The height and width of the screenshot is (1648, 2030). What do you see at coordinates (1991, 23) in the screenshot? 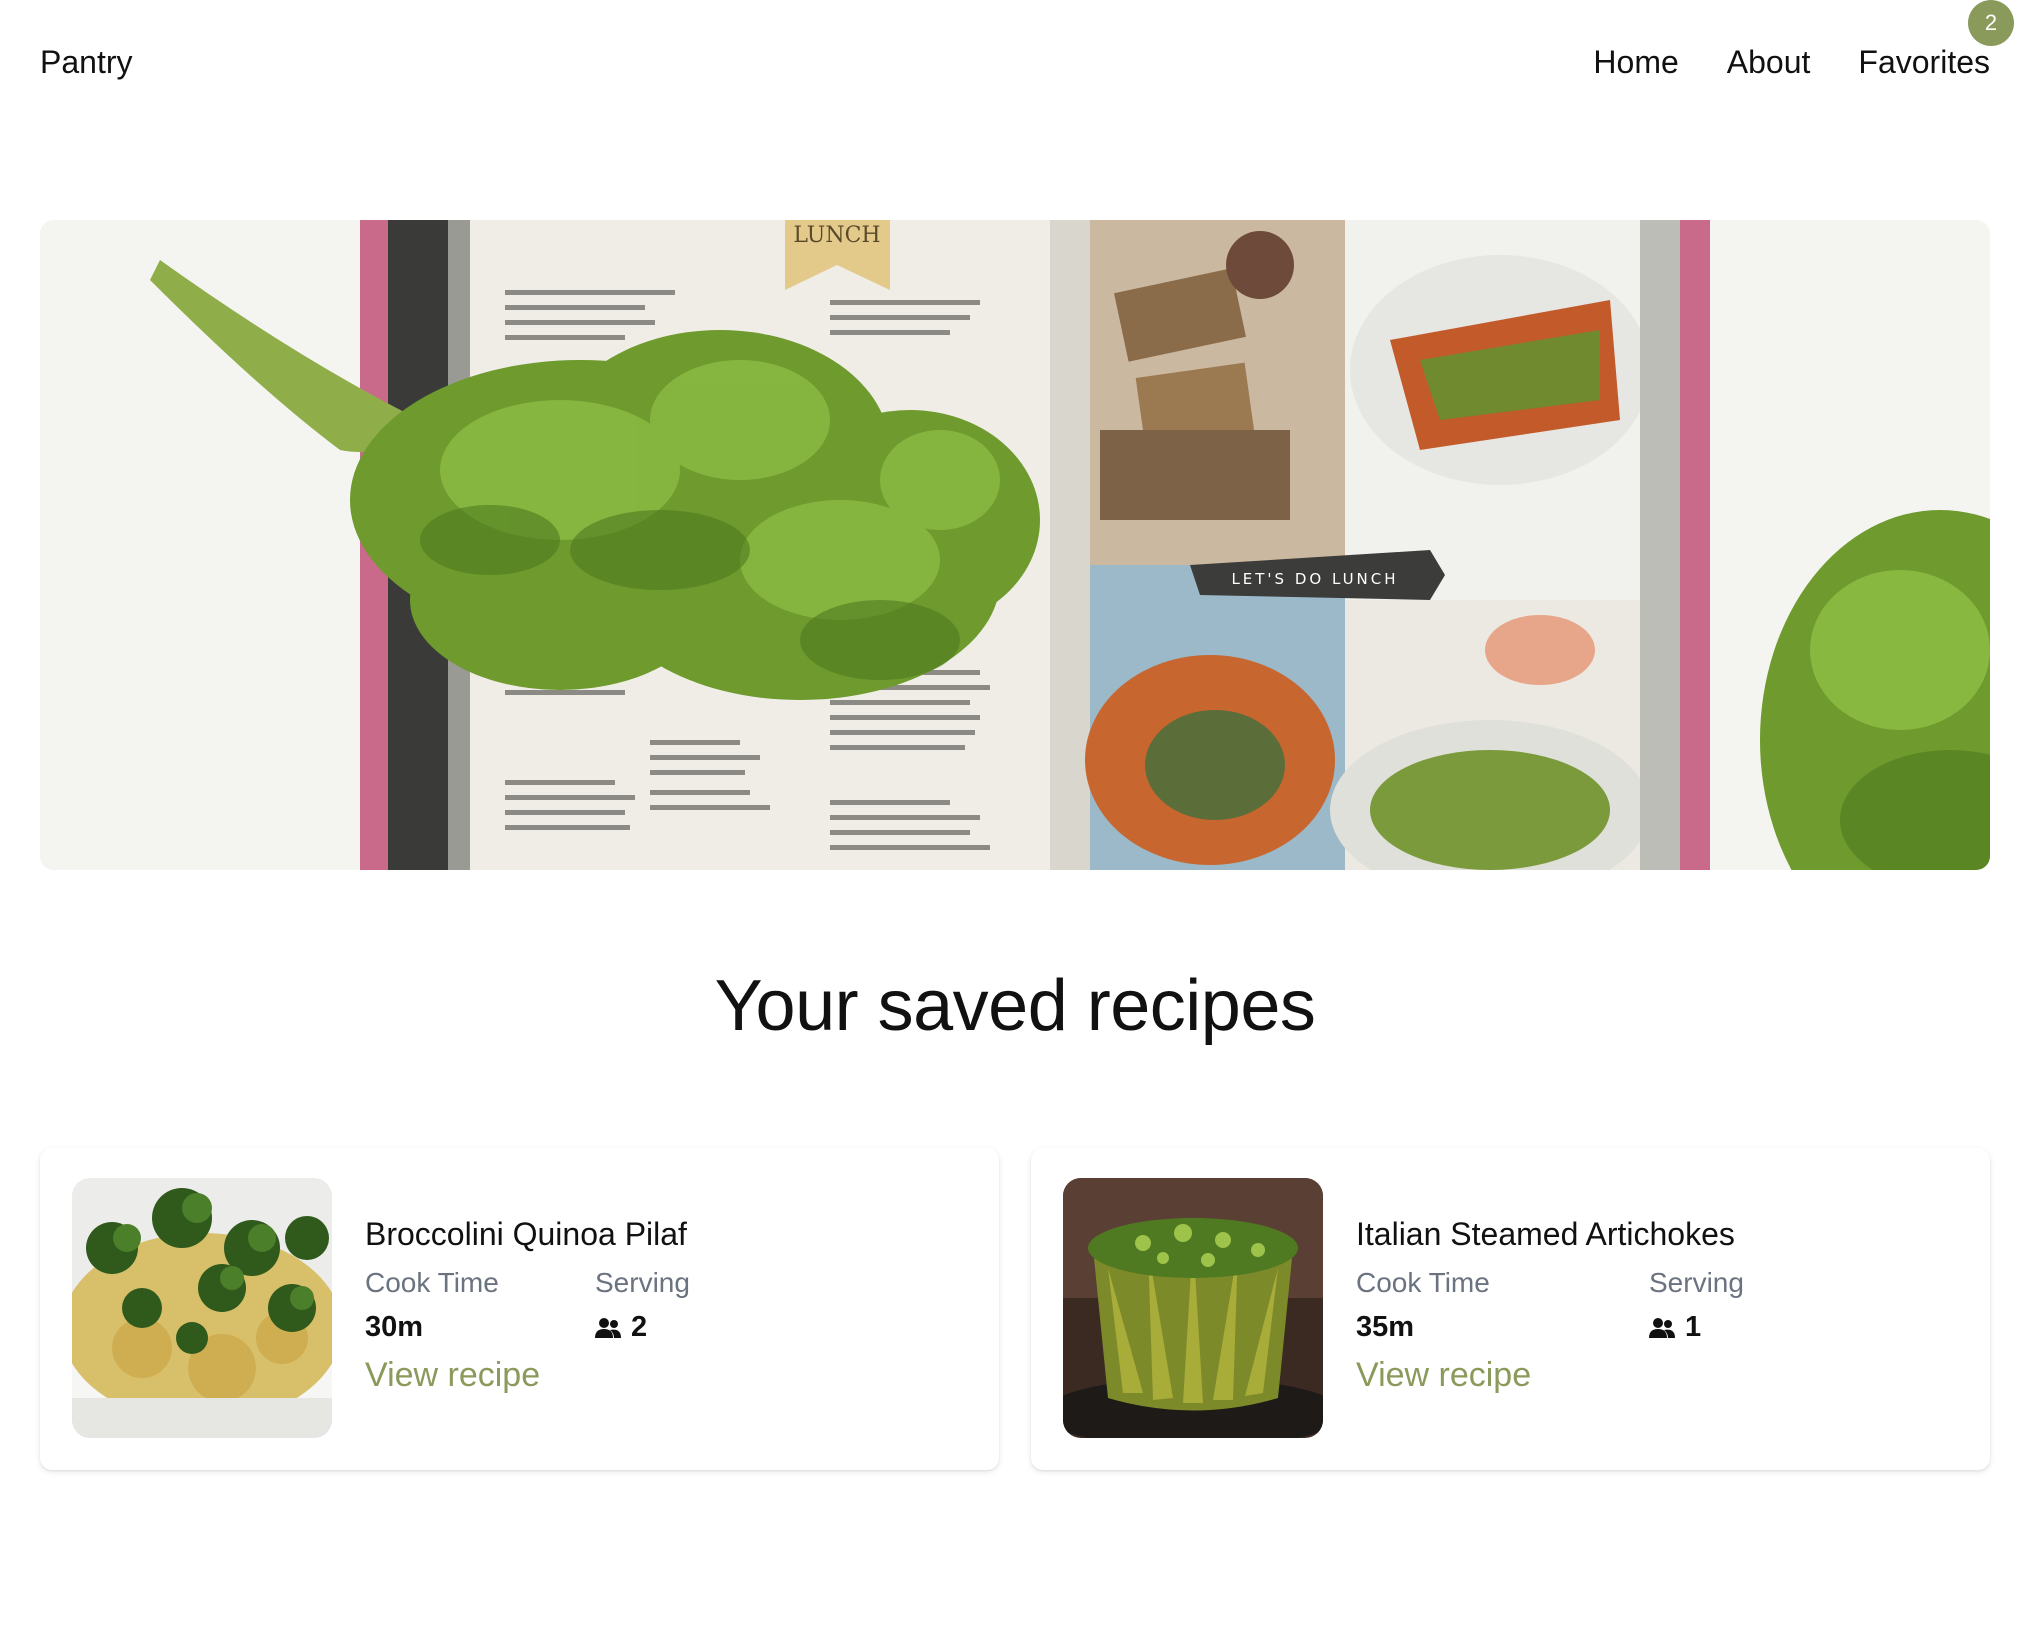
I see `favorites-count-badge: 2` at bounding box center [1991, 23].